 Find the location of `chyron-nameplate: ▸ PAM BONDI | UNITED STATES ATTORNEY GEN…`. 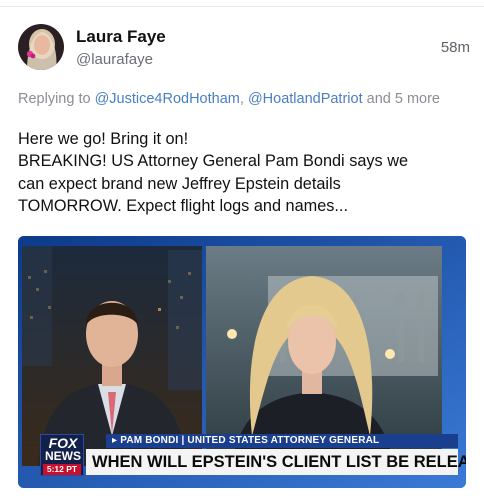

chyron-nameplate: ▸ PAM BONDI | UNITED STATES ATTORNEY GEN… is located at coordinates (282, 441).